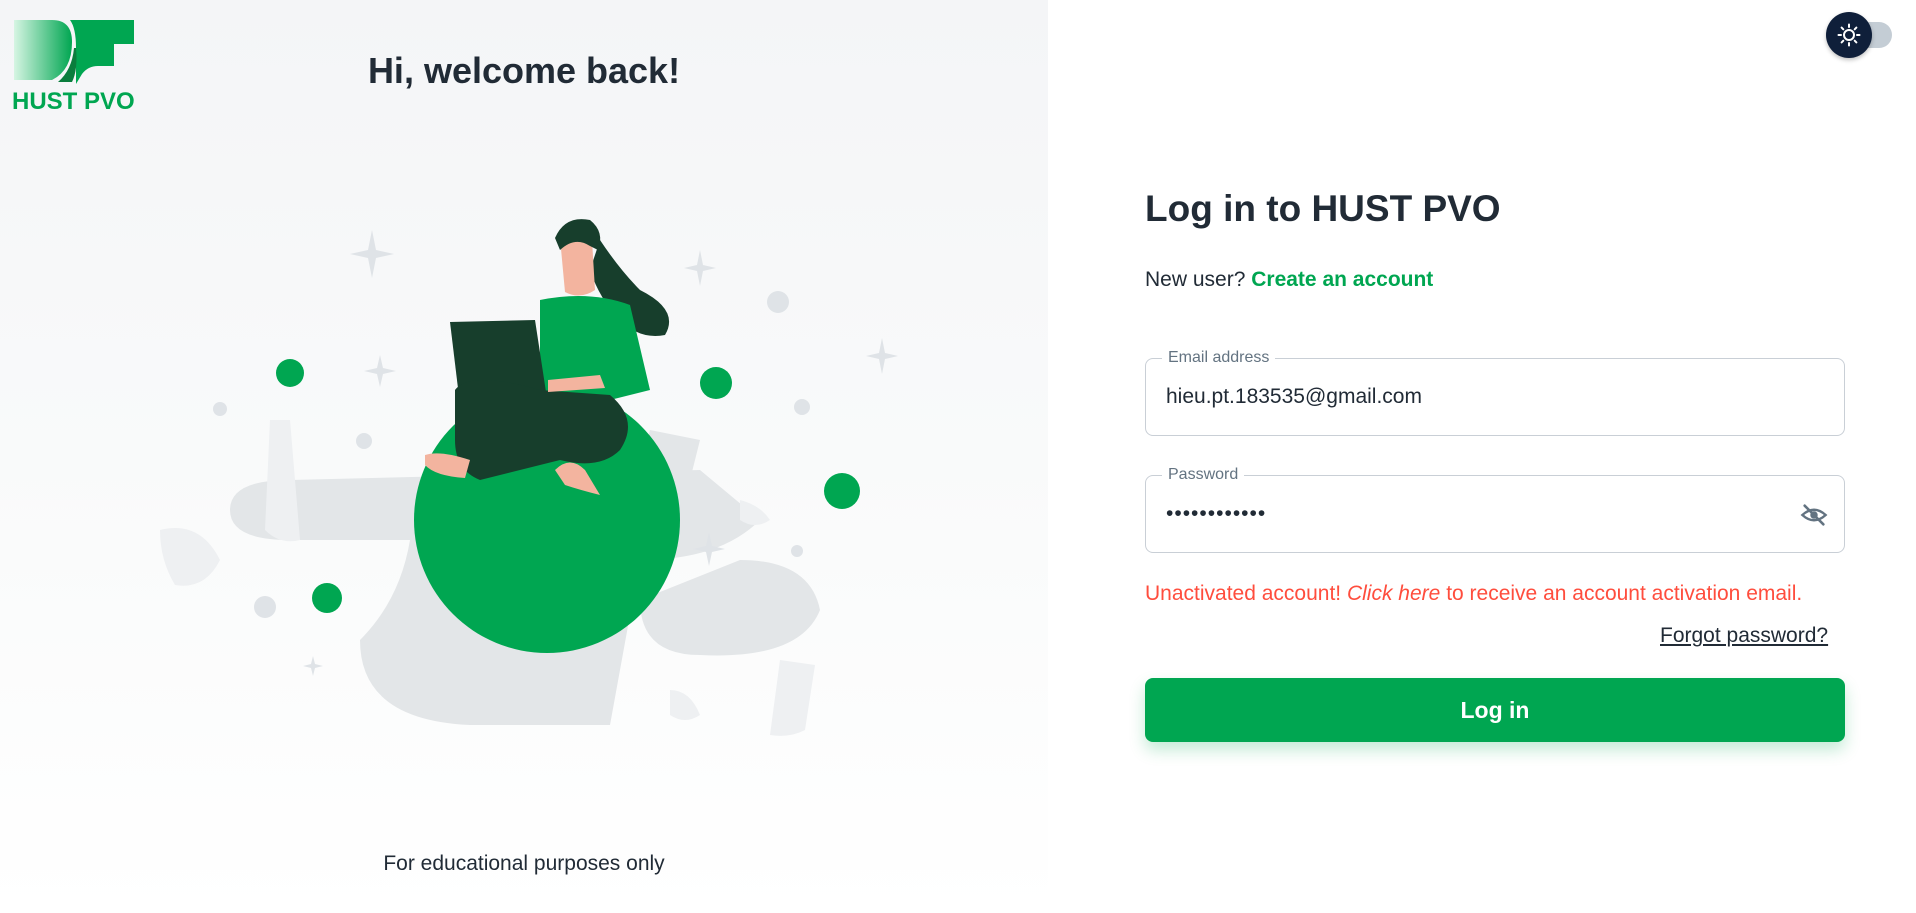  I want to click on new-user-prompt: New user? Create an account, so click(1289, 280).